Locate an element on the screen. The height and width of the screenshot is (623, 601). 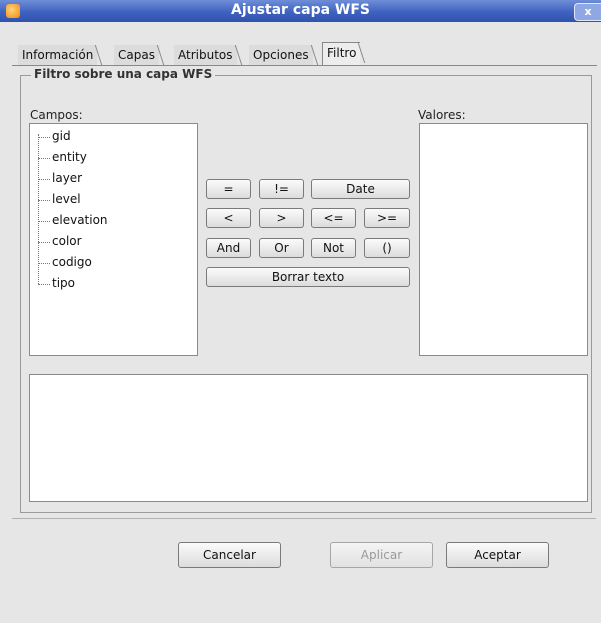
divider is located at coordinates (304, 518).